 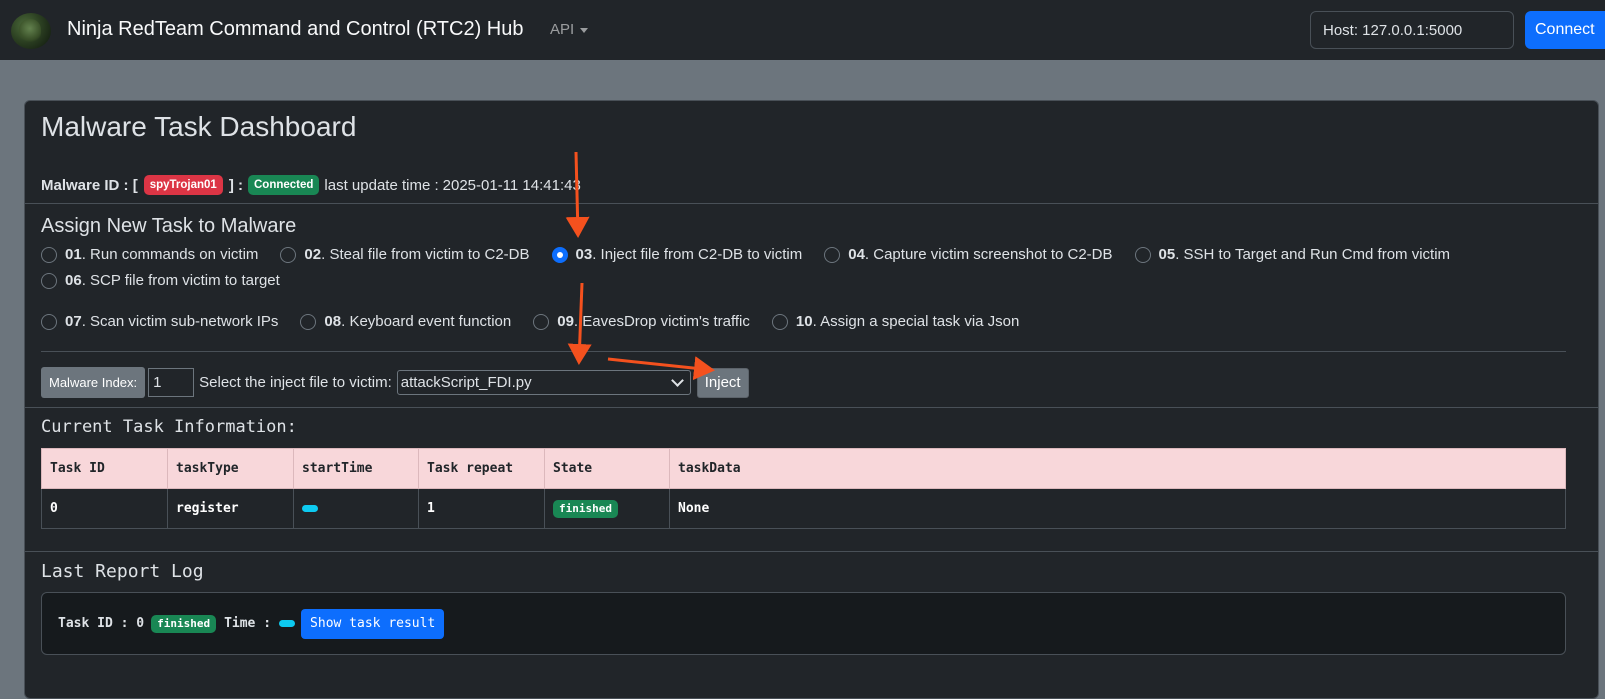 I want to click on inject-file-select: attackScript_FDI.py, so click(x=543, y=382).